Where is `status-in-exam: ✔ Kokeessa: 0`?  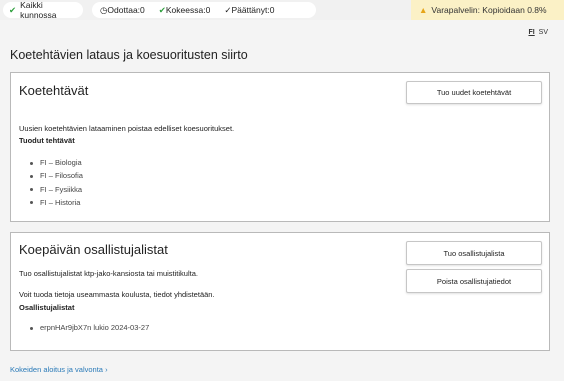
status-in-exam: ✔ Kokeessa: 0 is located at coordinates (185, 10).